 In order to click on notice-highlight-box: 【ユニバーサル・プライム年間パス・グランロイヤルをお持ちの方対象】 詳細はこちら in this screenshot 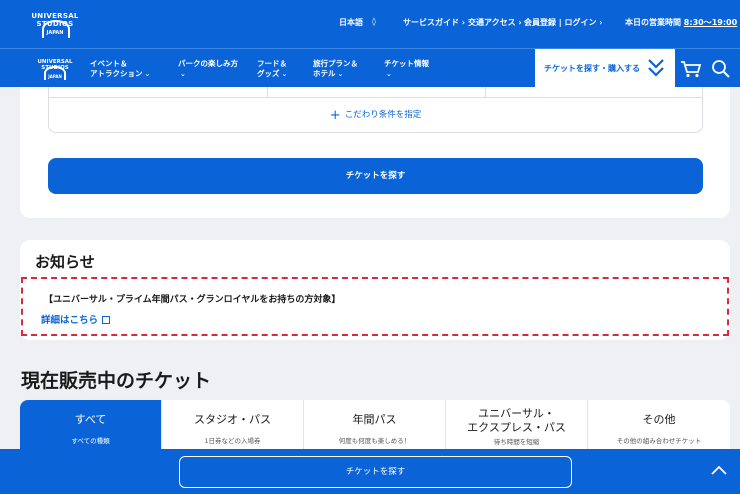, I will do `click(375, 306)`.